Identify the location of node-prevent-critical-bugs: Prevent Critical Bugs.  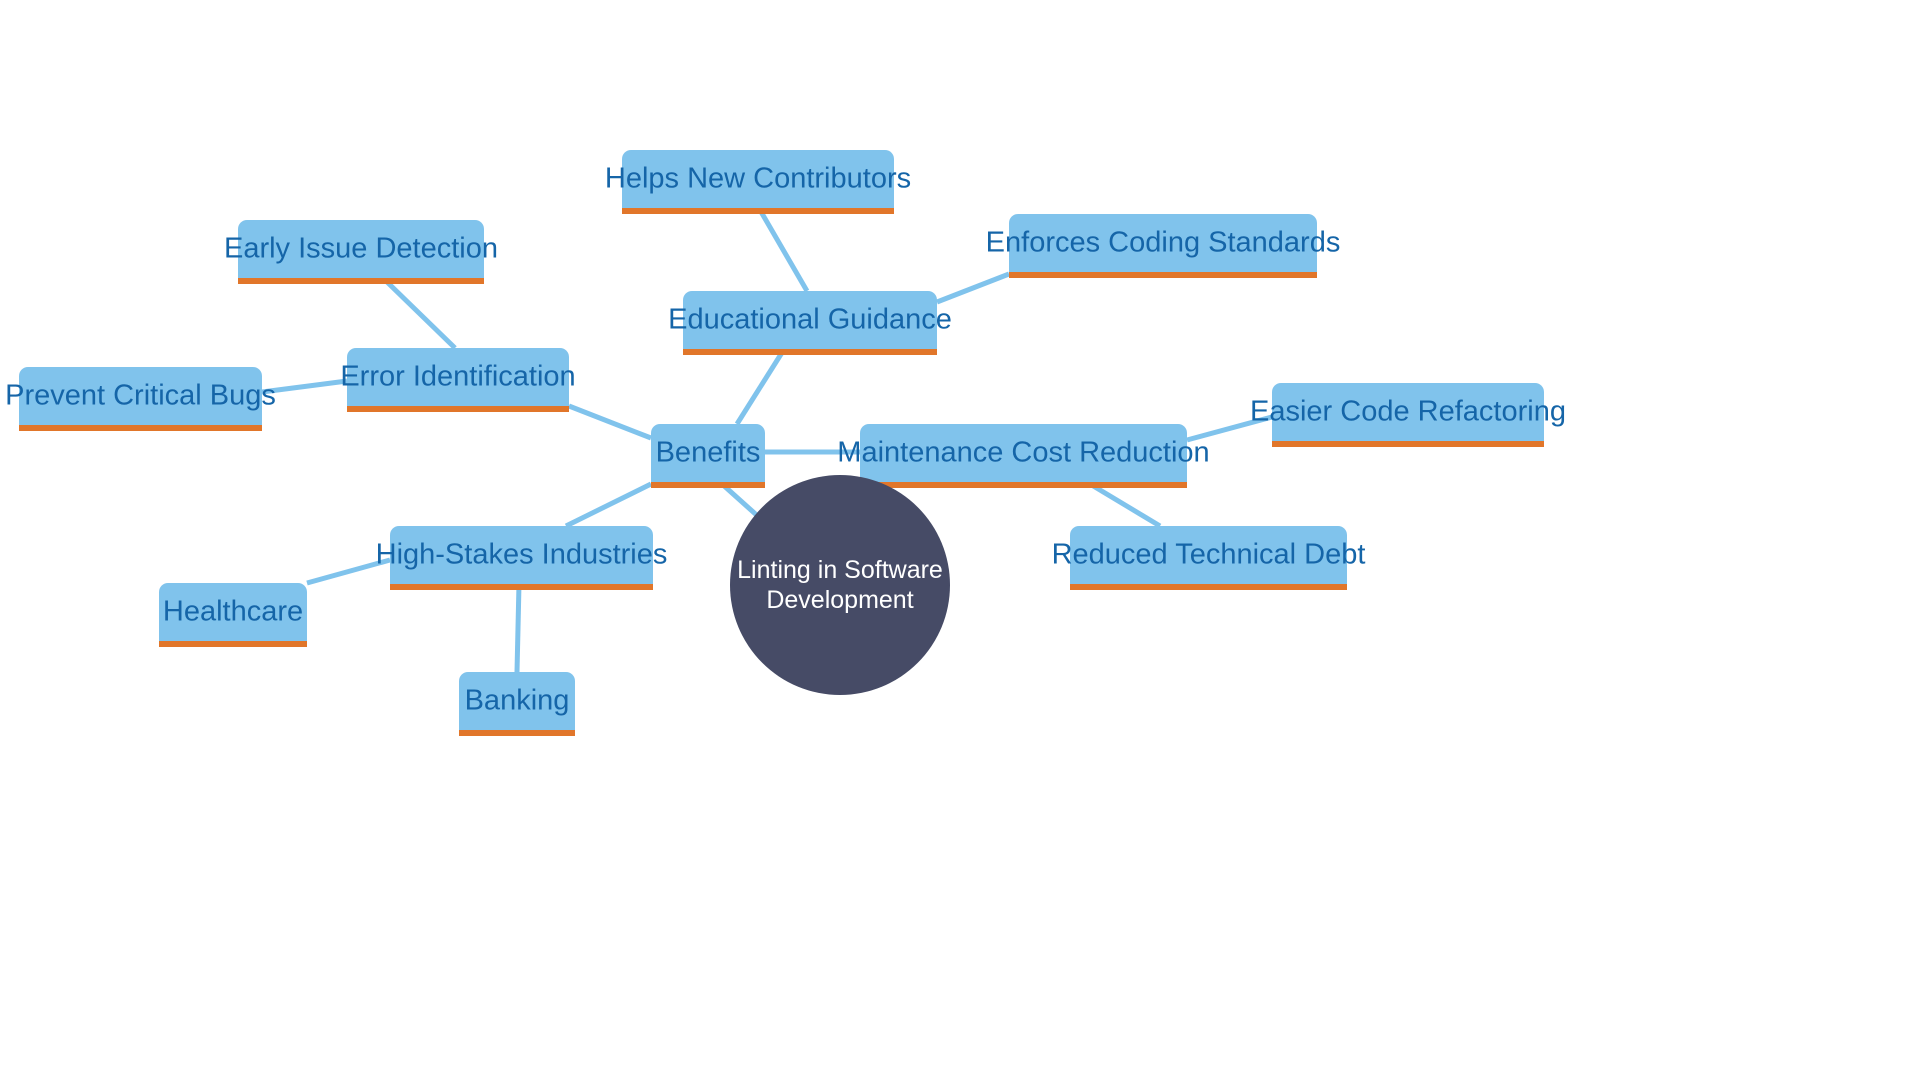
(140, 399).